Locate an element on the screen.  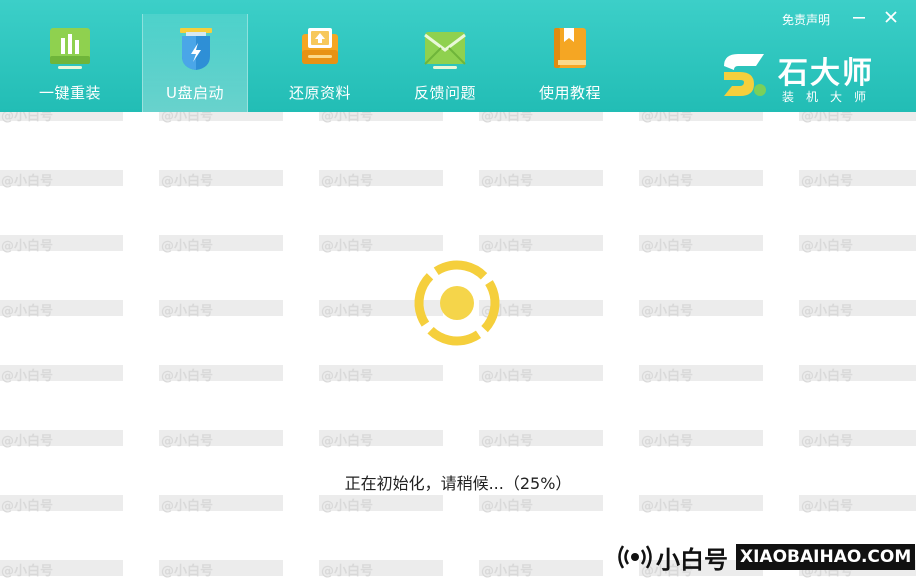
status-text: 正在初始化，请稍候...（25%） is located at coordinates (458, 483).